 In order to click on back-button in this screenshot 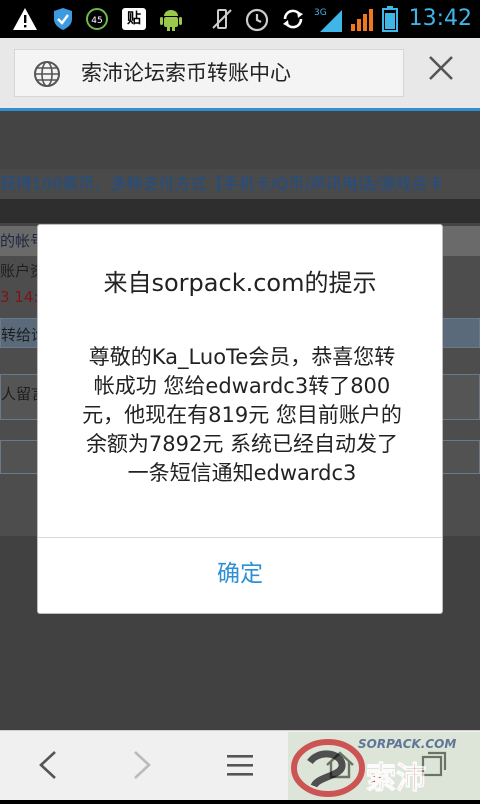, I will do `click(48, 765)`.